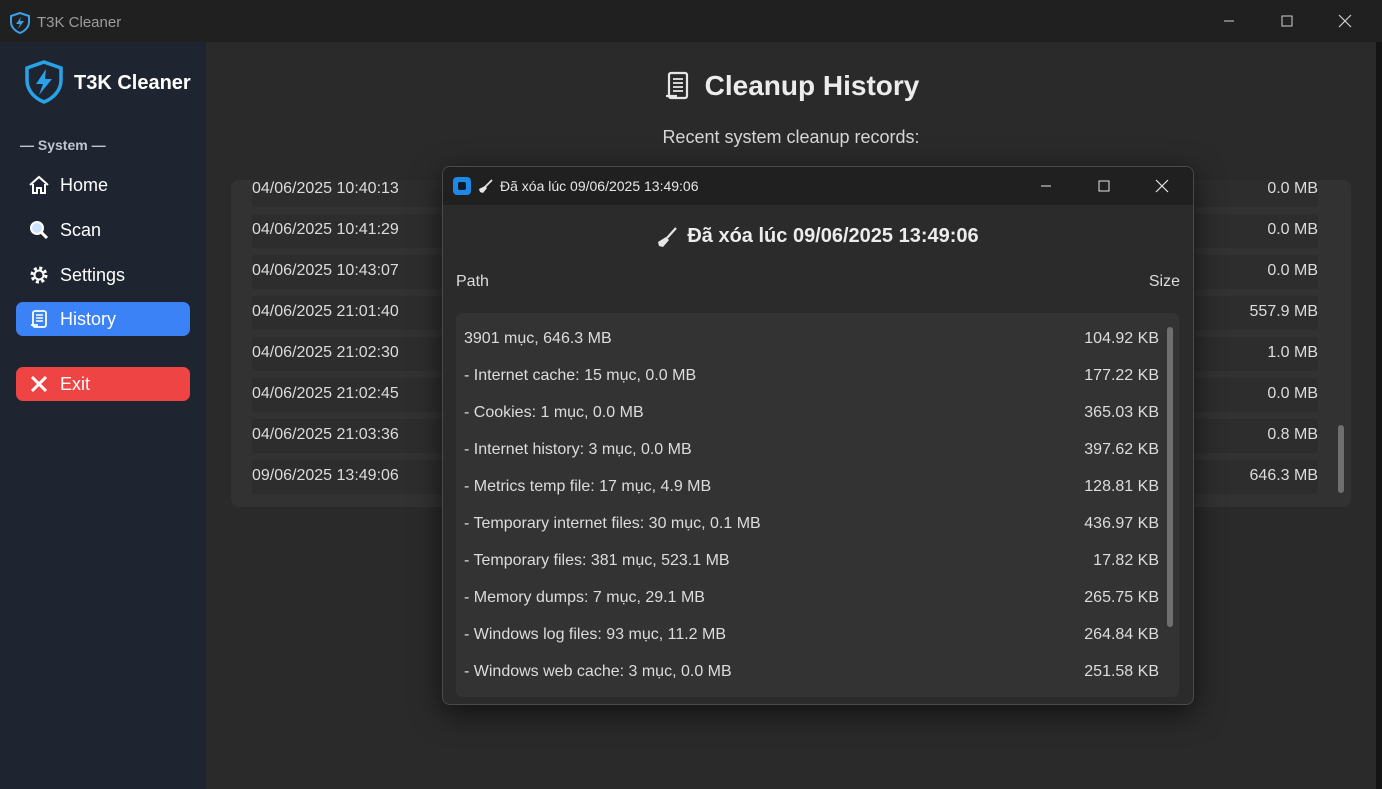 The width and height of the screenshot is (1382, 789). What do you see at coordinates (791, 137) in the screenshot?
I see `page-subtitle: Recent system cleanup records:` at bounding box center [791, 137].